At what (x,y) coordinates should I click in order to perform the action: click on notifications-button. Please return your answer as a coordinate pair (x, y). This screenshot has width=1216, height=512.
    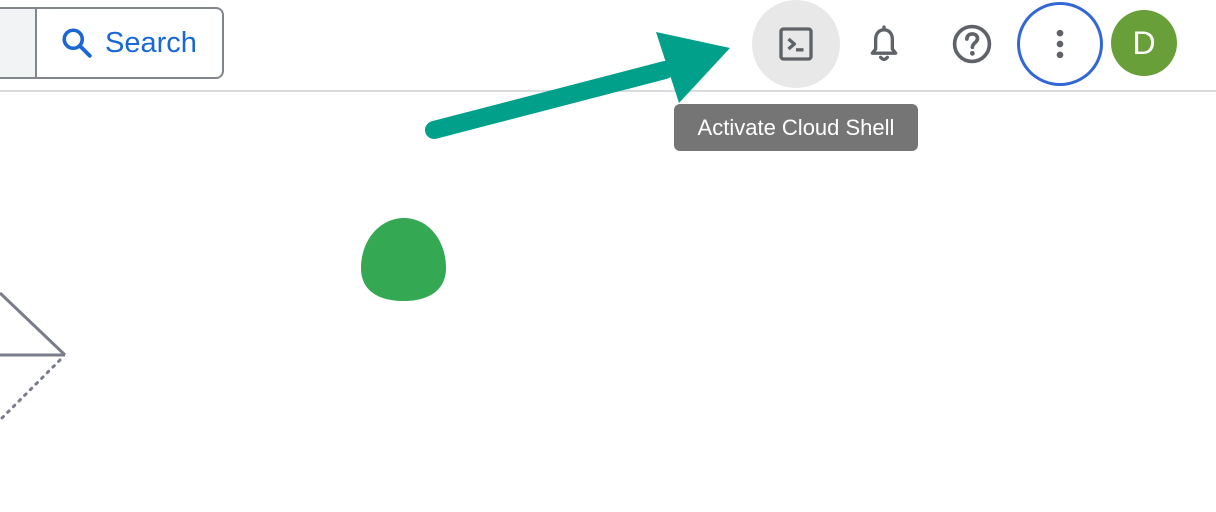
    Looking at the image, I should click on (884, 44).